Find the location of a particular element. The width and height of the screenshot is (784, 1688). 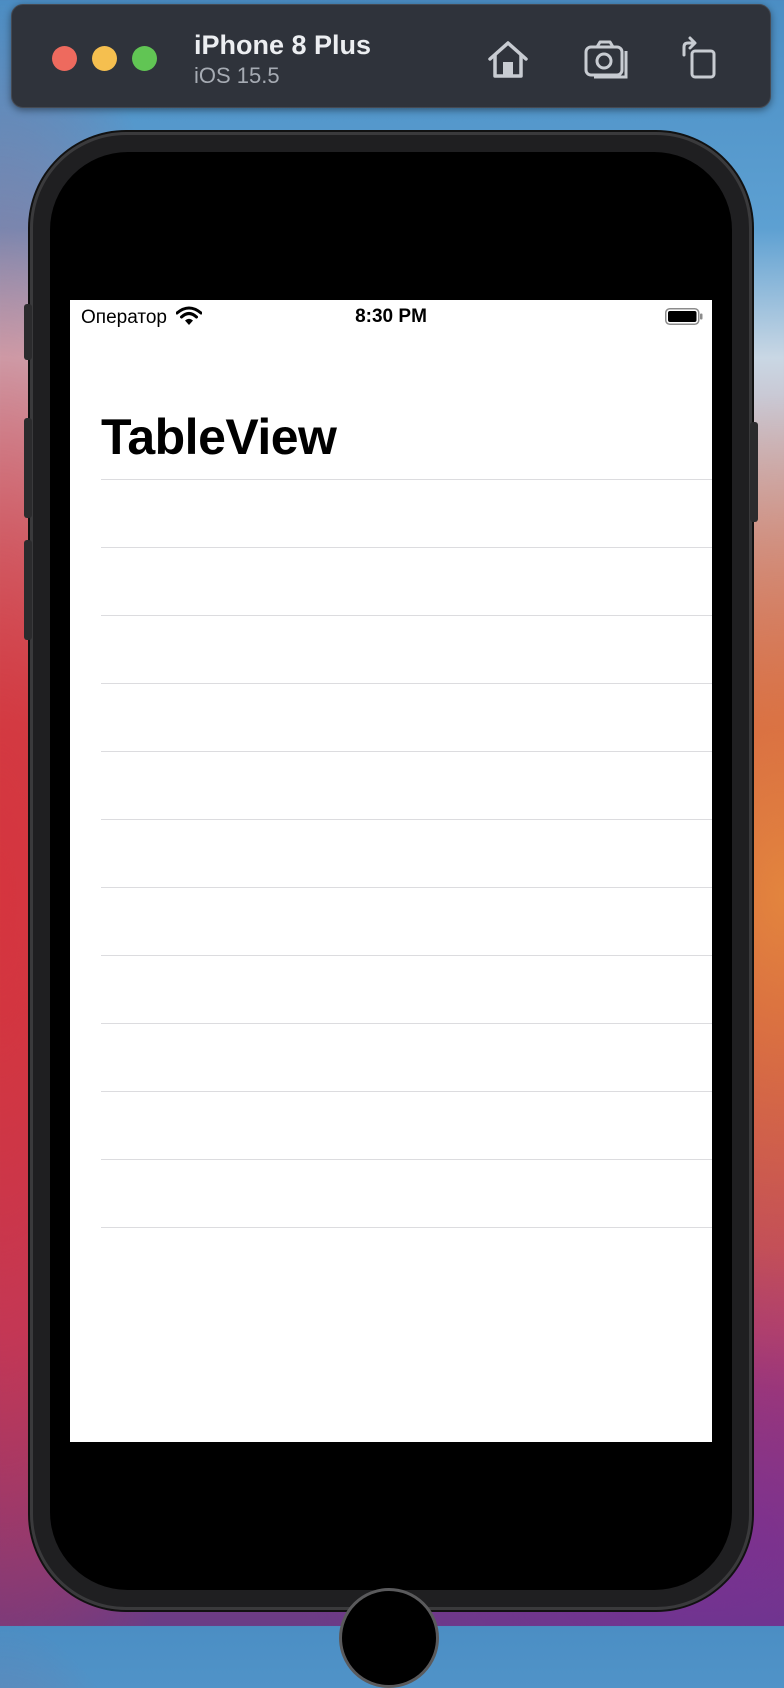

volume-up-button is located at coordinates (28, 468).